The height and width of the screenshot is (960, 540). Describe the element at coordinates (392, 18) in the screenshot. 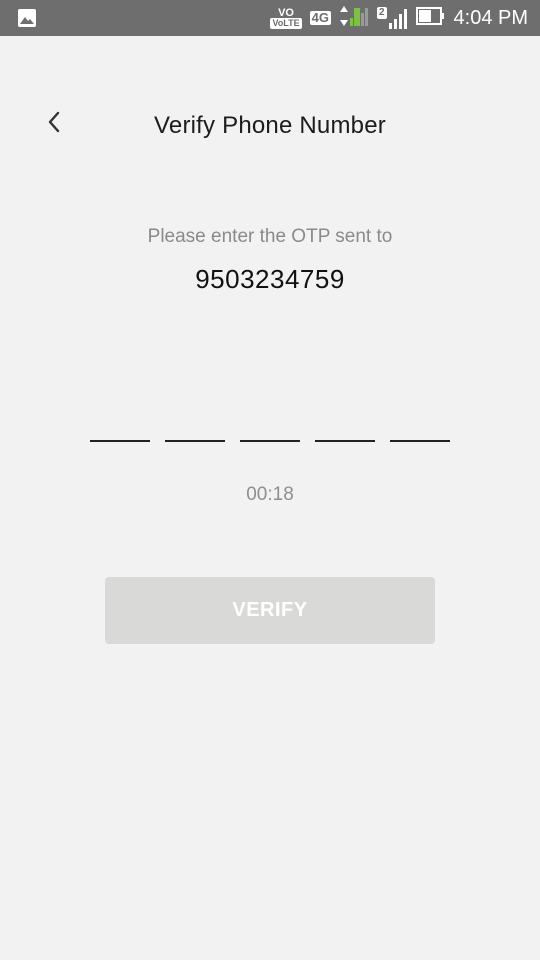

I see `sim2-signal-icon: 2` at that location.